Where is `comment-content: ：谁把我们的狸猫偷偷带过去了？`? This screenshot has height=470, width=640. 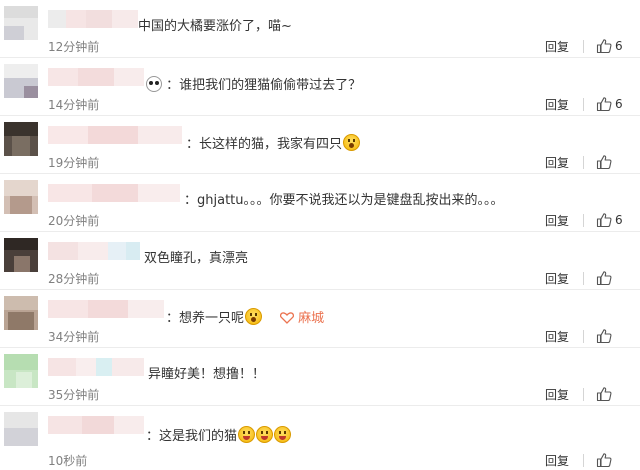
comment-content: ：谁把我们的狸猫偷偷带过去了？ is located at coordinates (264, 85).